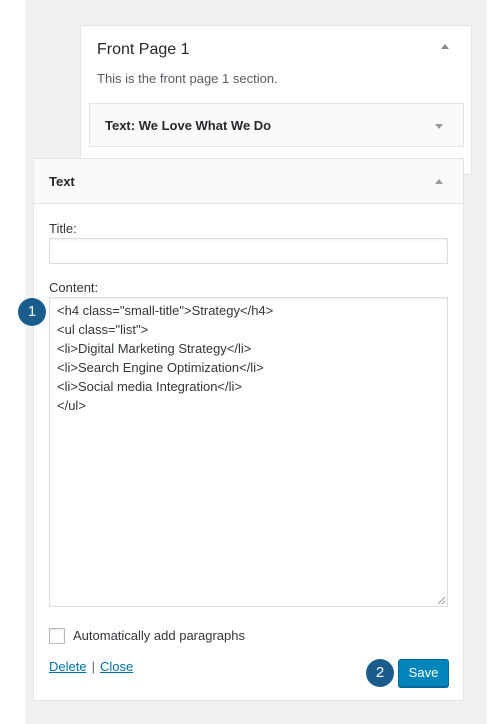 Image resolution: width=501 pixels, height=724 pixels. Describe the element at coordinates (32, 312) in the screenshot. I see `step-marker-1: 1` at that location.